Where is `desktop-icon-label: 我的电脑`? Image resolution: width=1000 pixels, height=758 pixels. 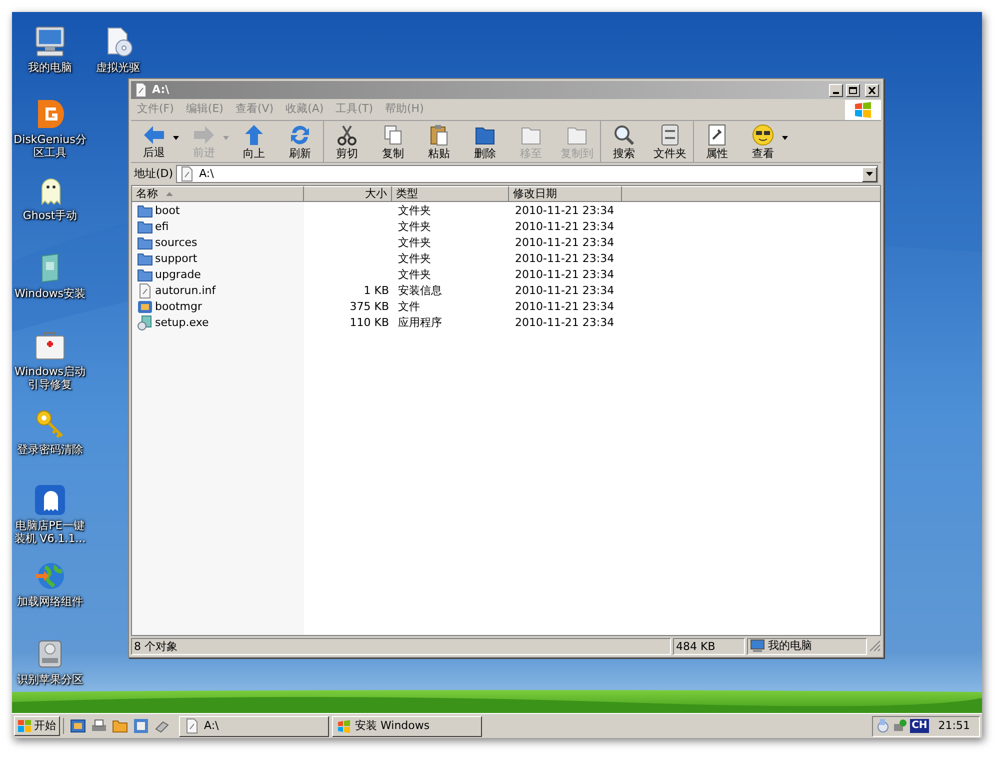
desktop-icon-label: 我的电脑 is located at coordinates (50, 67).